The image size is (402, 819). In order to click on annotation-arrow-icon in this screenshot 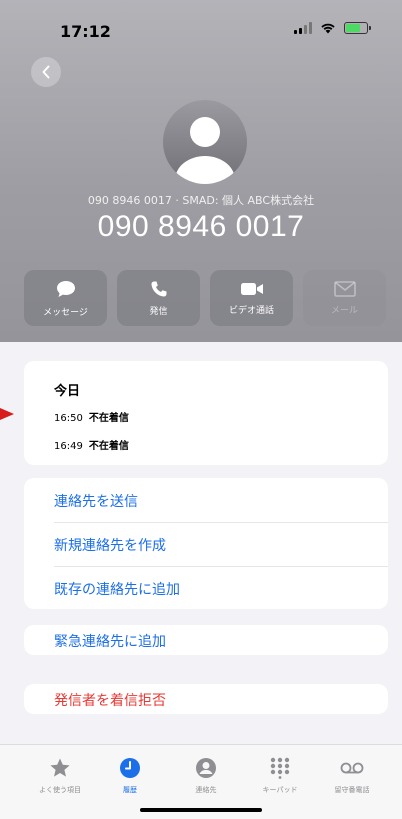, I will do `click(7, 414)`.